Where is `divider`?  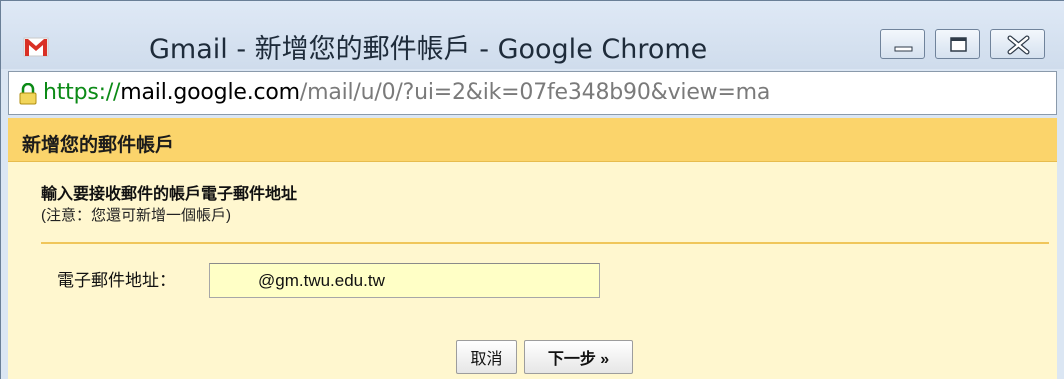 divider is located at coordinates (545, 243).